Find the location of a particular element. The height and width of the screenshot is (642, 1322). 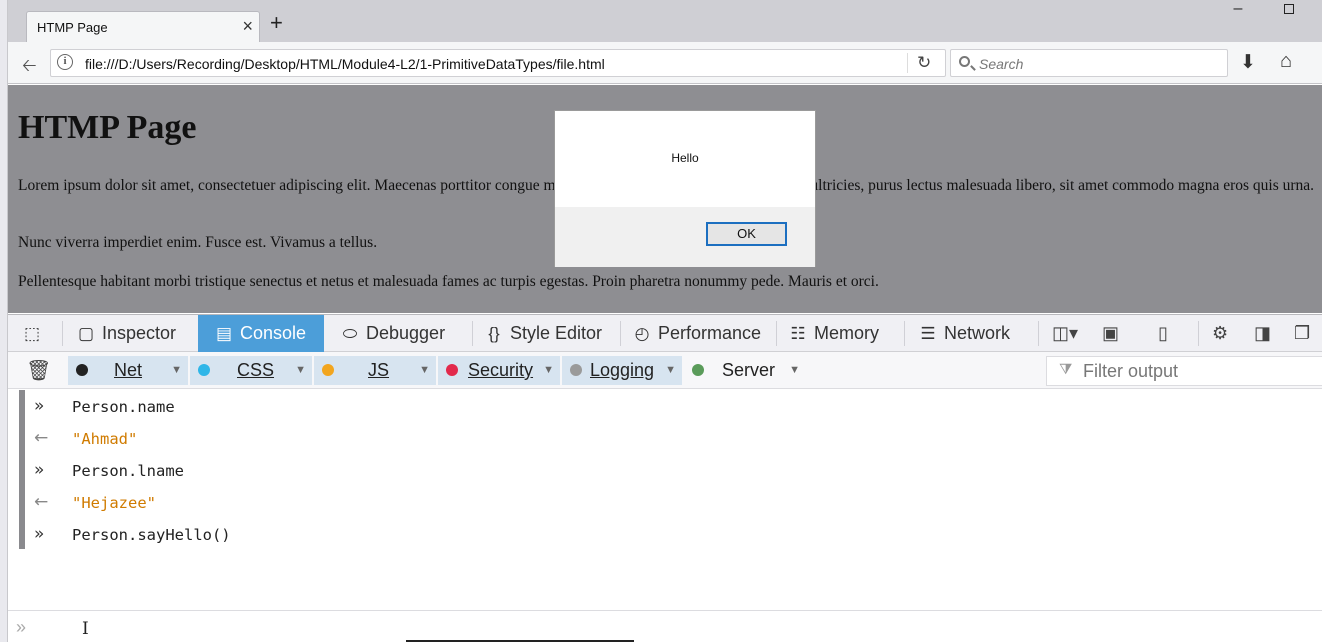

filter-icon: ⧩ is located at coordinates (1066, 369).